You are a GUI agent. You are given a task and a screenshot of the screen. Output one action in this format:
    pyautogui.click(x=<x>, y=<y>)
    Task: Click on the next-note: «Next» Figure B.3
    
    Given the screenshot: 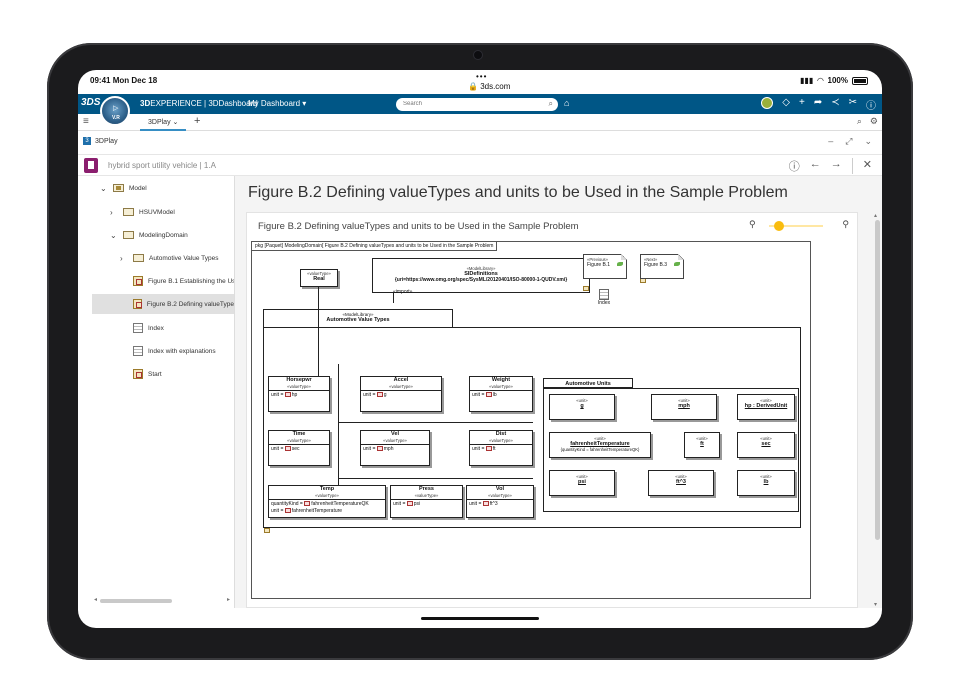 What is the action you would take?
    pyautogui.click(x=662, y=266)
    